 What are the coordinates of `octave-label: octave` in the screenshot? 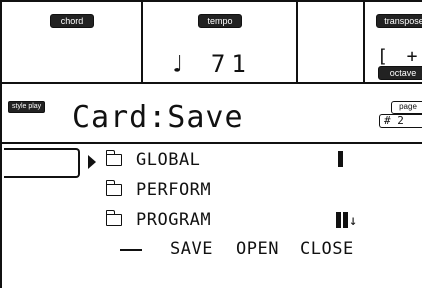 It's located at (400, 73).